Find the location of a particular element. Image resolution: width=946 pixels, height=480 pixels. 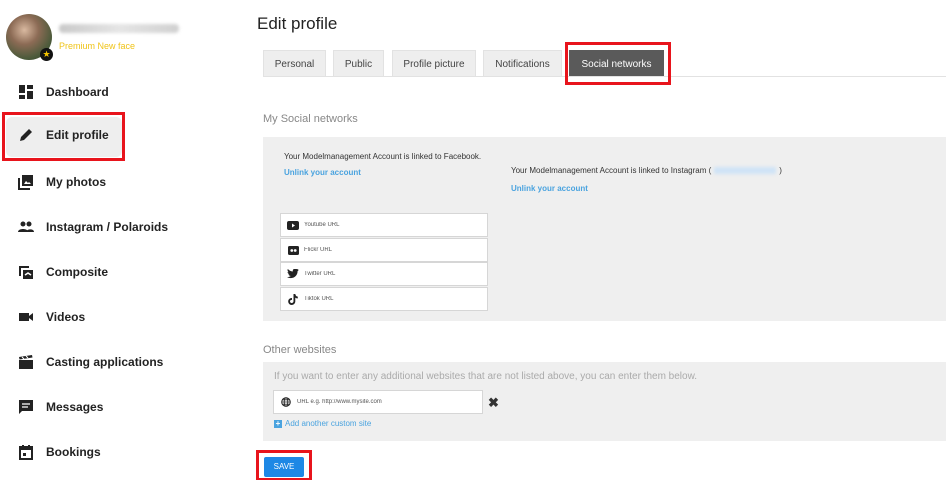

custom-site-url-input is located at coordinates (382, 402).